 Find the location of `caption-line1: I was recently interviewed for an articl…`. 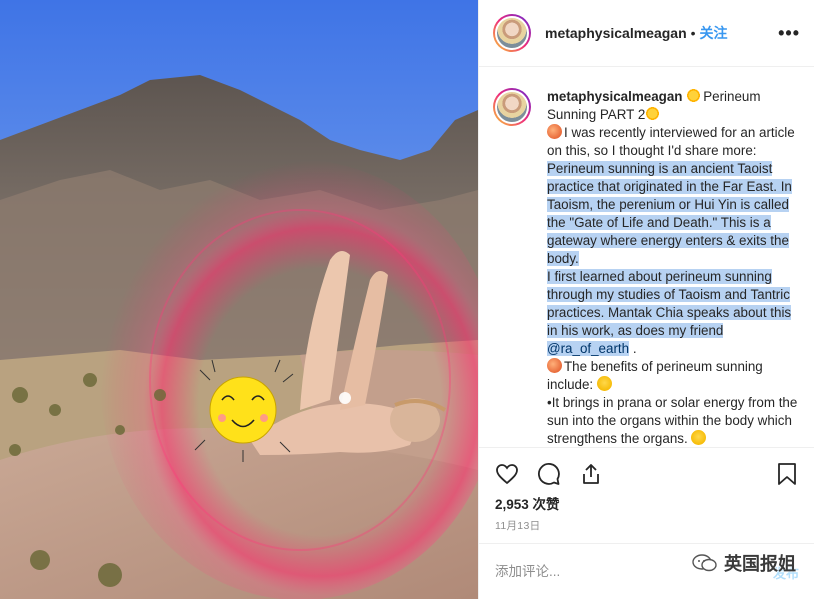

caption-line1: I was recently interviewed for an articl… is located at coordinates (674, 142).